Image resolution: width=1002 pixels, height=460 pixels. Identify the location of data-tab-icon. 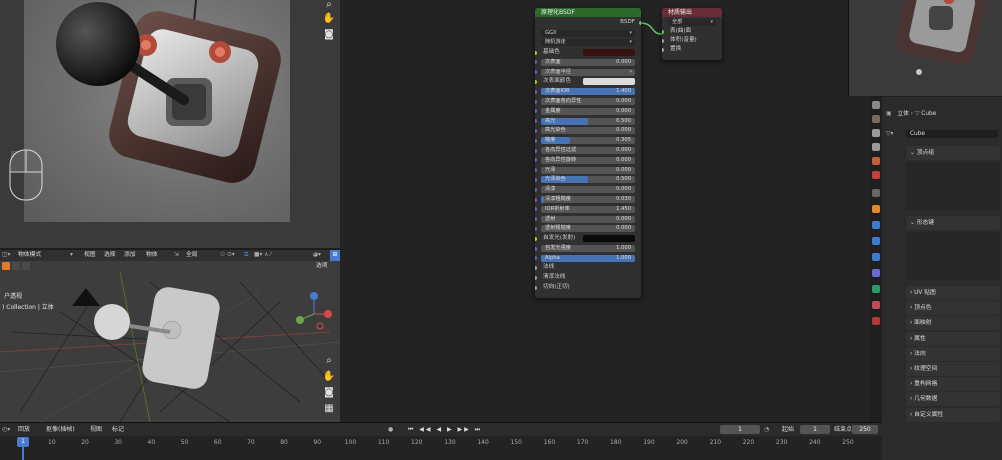
(876, 289).